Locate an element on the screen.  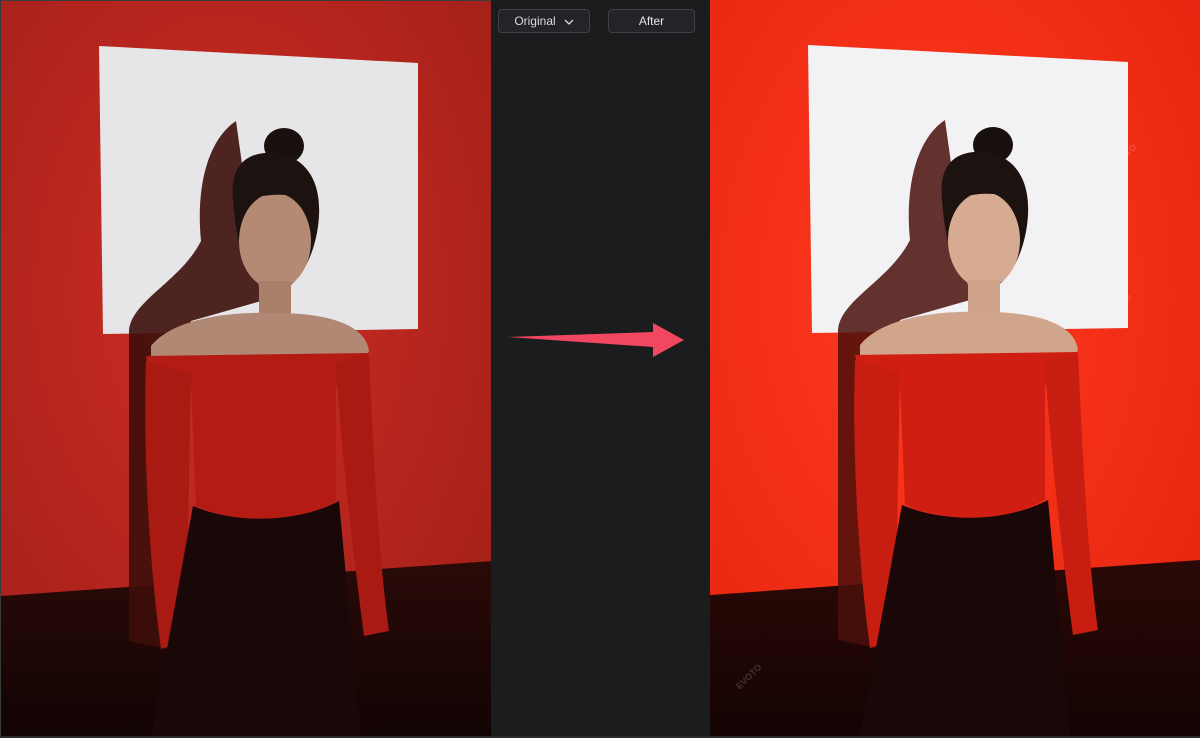
chevron-down-icon is located at coordinates (569, 21).